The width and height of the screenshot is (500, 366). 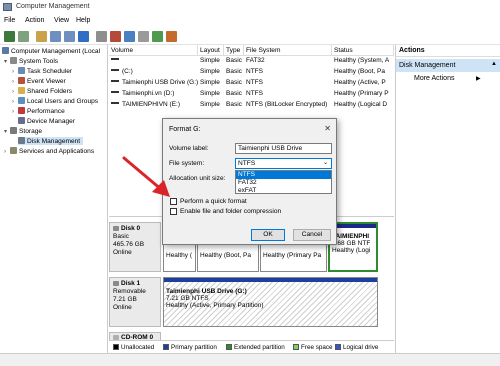 I want to click on tree-item-event-viewer: › Event Viewer, so click(x=39, y=81).